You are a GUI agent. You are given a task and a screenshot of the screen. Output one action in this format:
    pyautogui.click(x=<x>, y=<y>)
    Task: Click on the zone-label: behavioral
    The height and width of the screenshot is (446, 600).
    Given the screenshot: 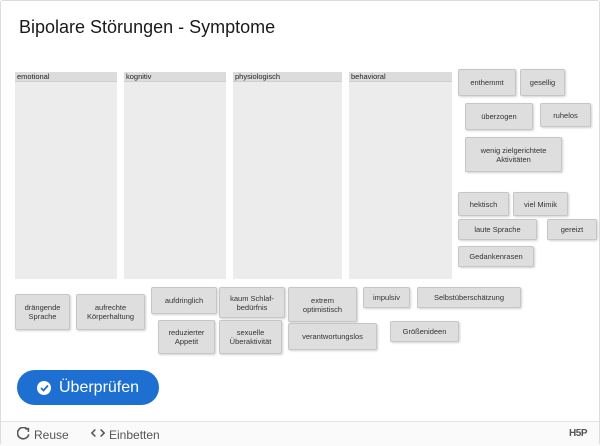 What is the action you would take?
    pyautogui.click(x=400, y=77)
    